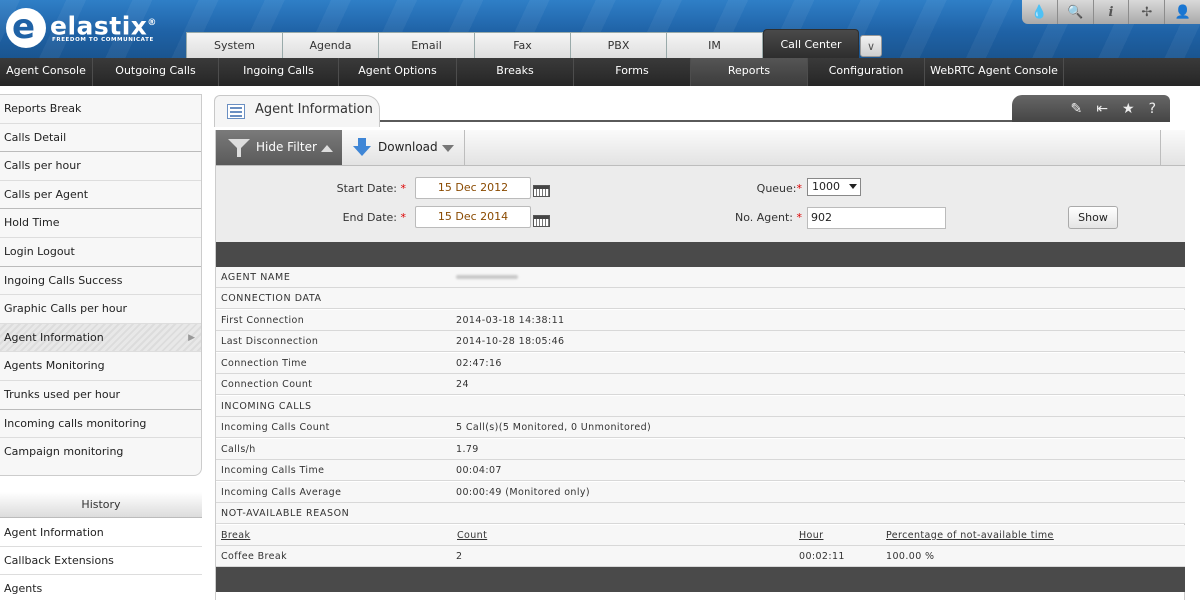 This screenshot has height=600, width=1200. Describe the element at coordinates (700, 342) in the screenshot. I see `table-row: Last Disconnection 2014-10-28 18:05:46` at that location.